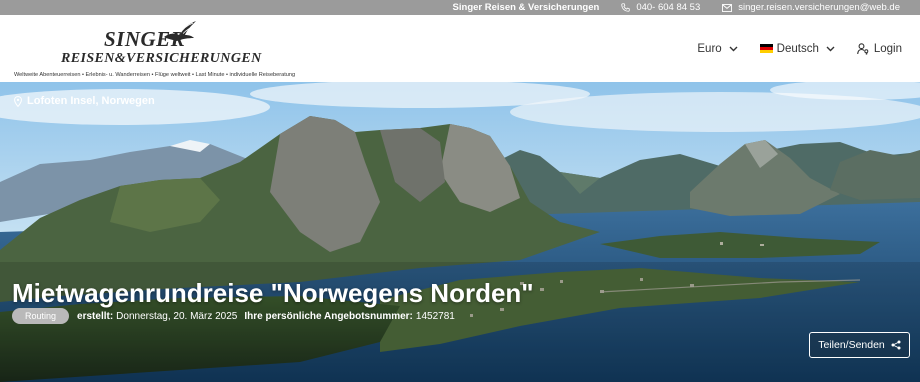 This screenshot has width=920, height=382. I want to click on german-flag-icon, so click(766, 48).